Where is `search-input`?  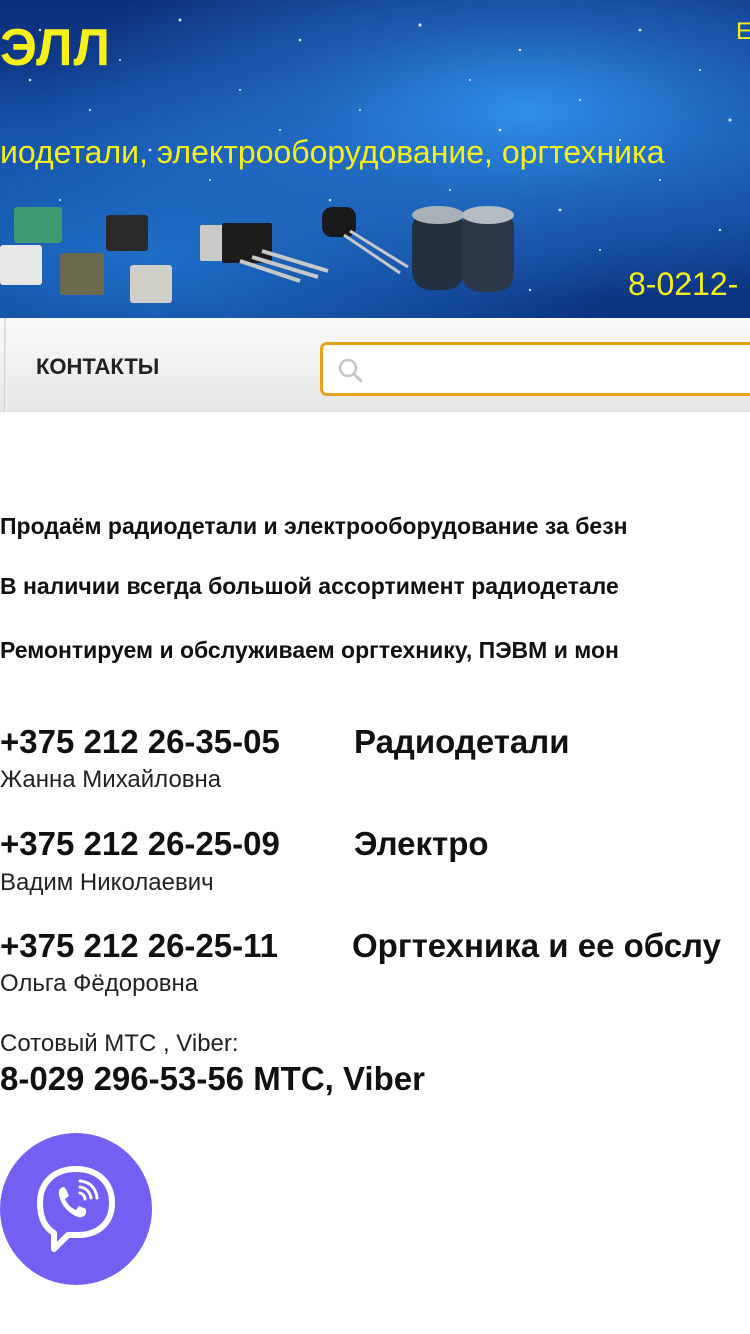
search-input is located at coordinates (559, 369).